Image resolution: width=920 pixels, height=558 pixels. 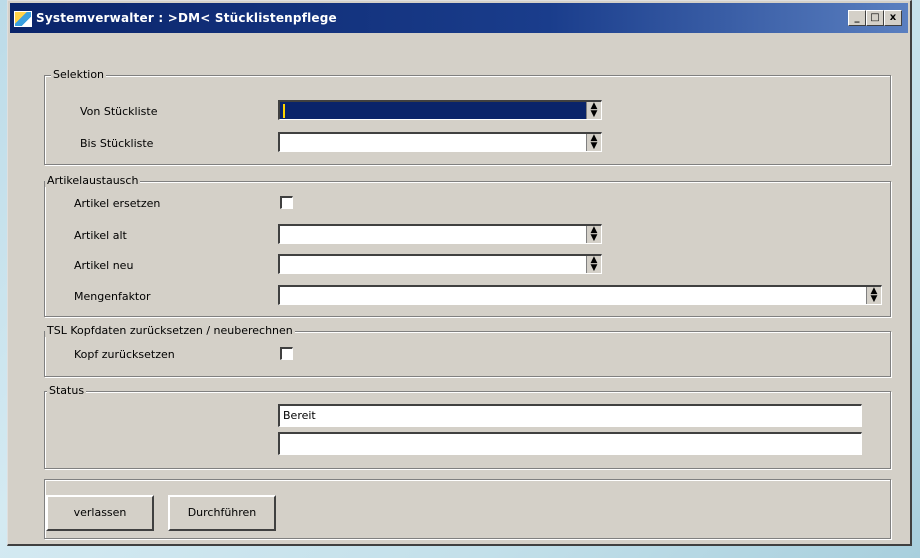 I want to click on durchfuehren-button: Durchführen, so click(x=222, y=513).